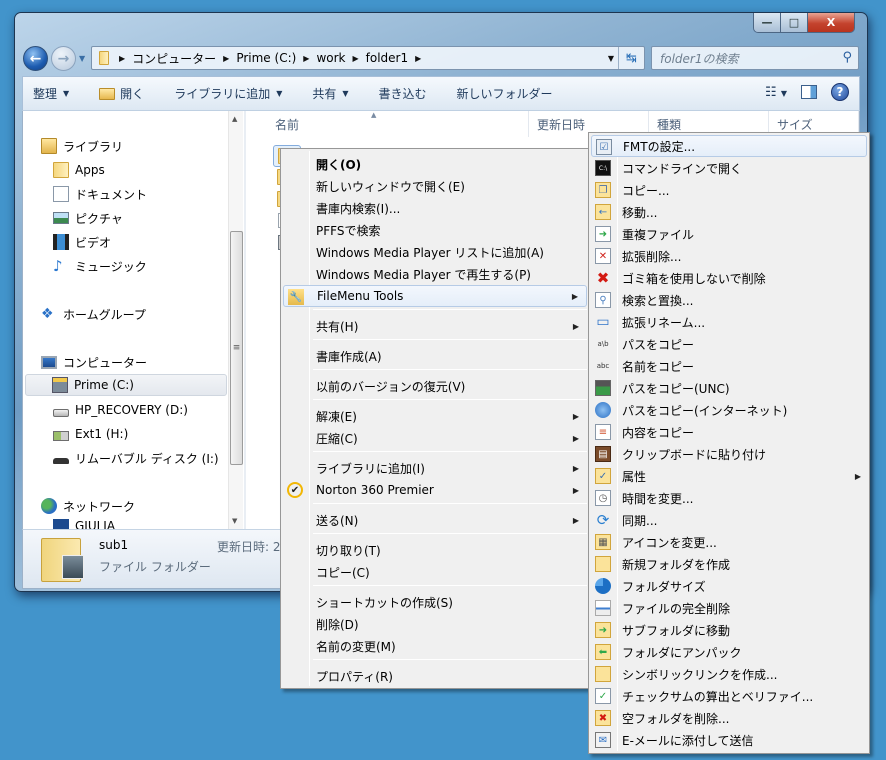  Describe the element at coordinates (729, 410) in the screenshot. I see `submenu-item: パスをコピー(インターネット)` at that location.